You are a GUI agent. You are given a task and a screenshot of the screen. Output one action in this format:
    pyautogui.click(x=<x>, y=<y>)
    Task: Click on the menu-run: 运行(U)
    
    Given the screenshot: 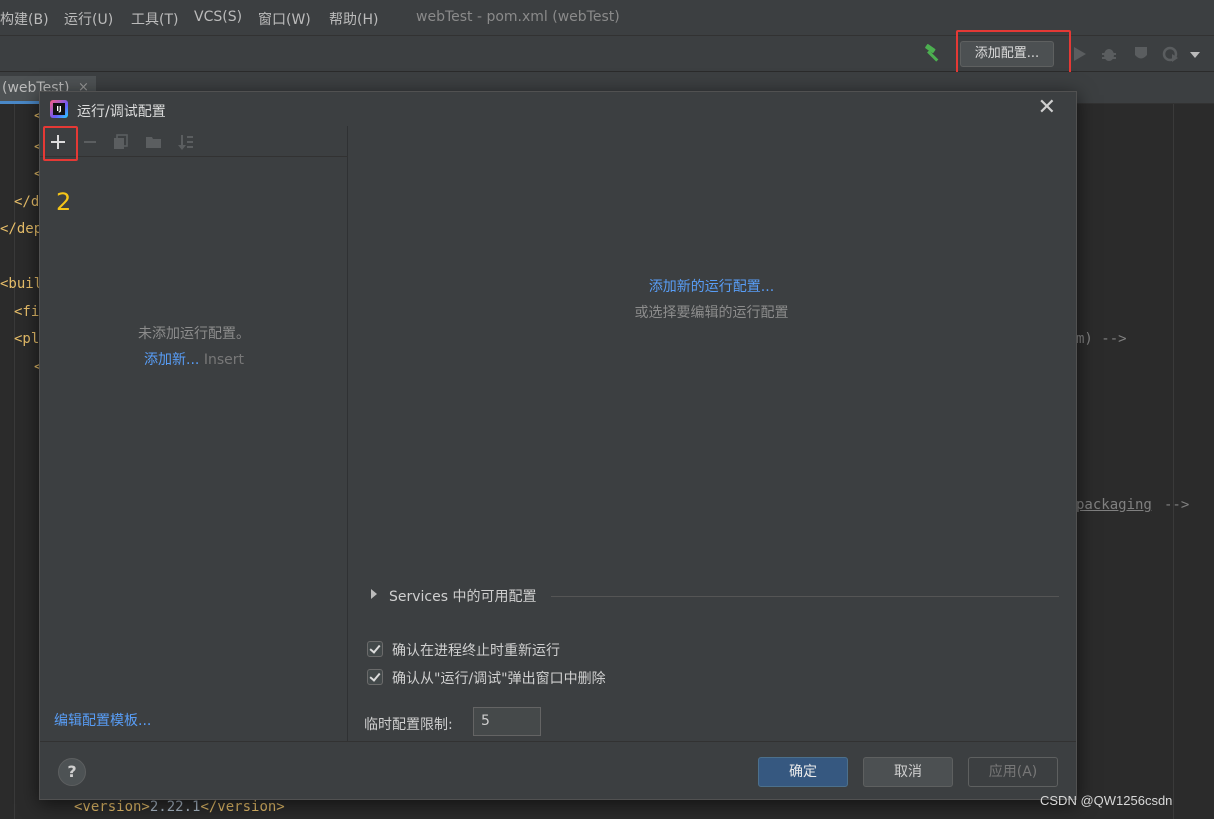 What is the action you would take?
    pyautogui.click(x=88, y=19)
    